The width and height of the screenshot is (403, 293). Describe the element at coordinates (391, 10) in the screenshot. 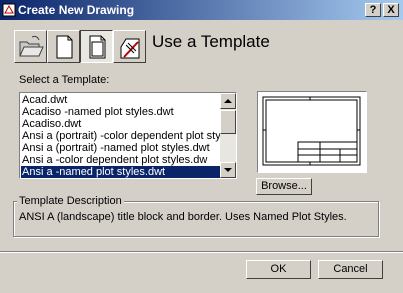

I see `close-button: X` at that location.